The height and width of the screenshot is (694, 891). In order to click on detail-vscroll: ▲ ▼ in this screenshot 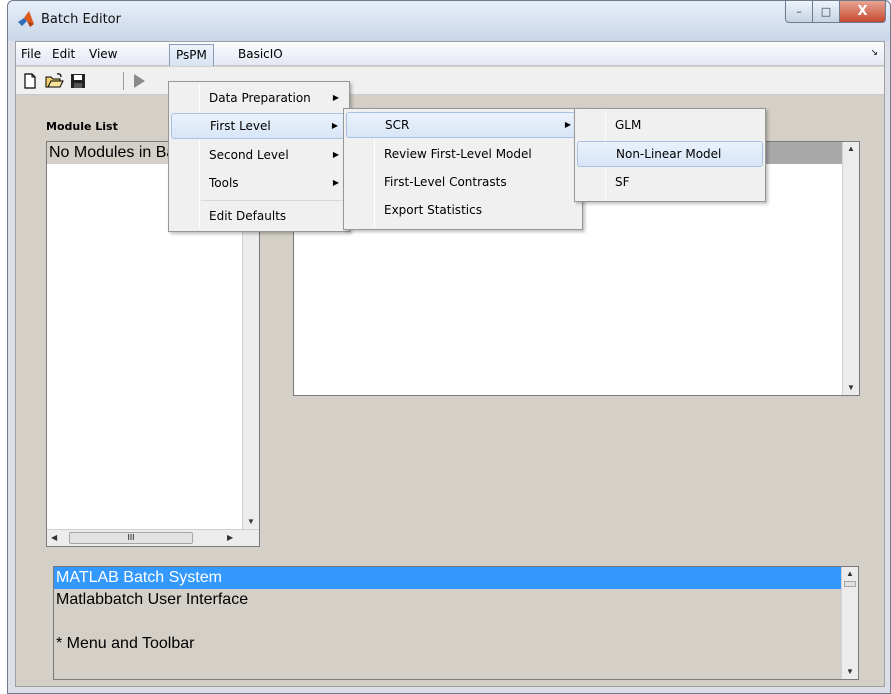, I will do `click(850, 268)`.